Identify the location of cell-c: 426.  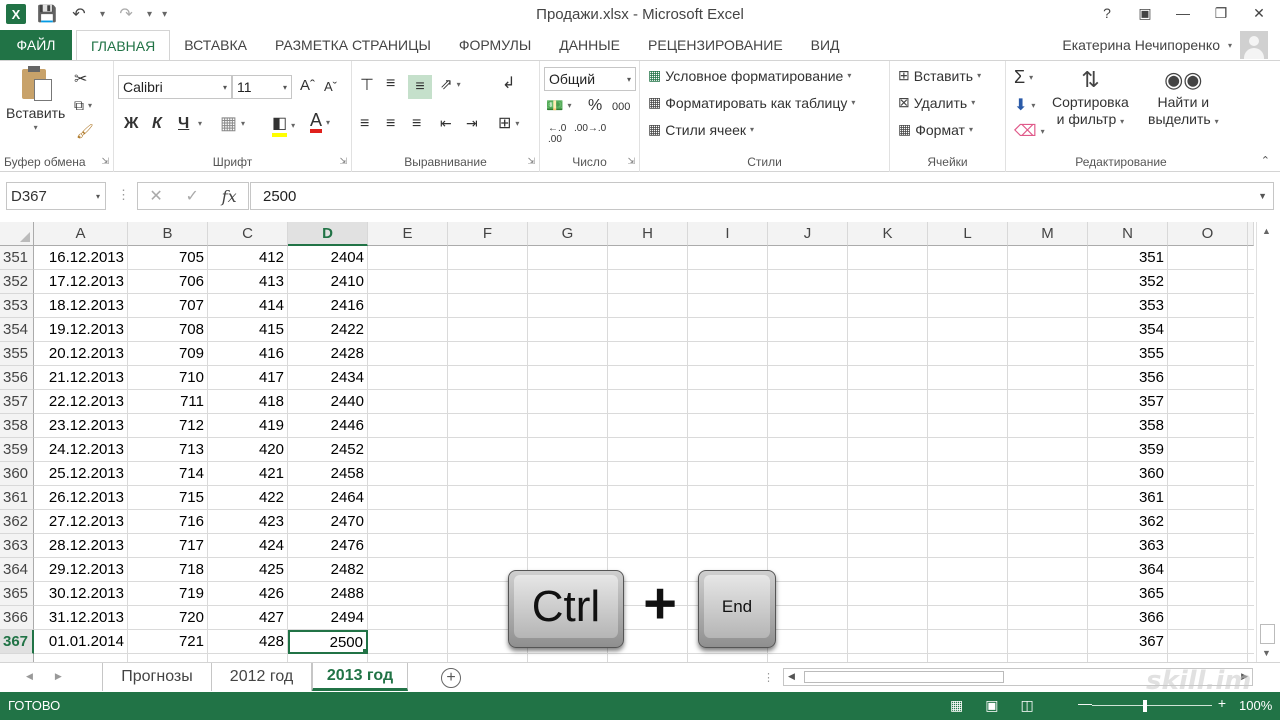
(248, 594).